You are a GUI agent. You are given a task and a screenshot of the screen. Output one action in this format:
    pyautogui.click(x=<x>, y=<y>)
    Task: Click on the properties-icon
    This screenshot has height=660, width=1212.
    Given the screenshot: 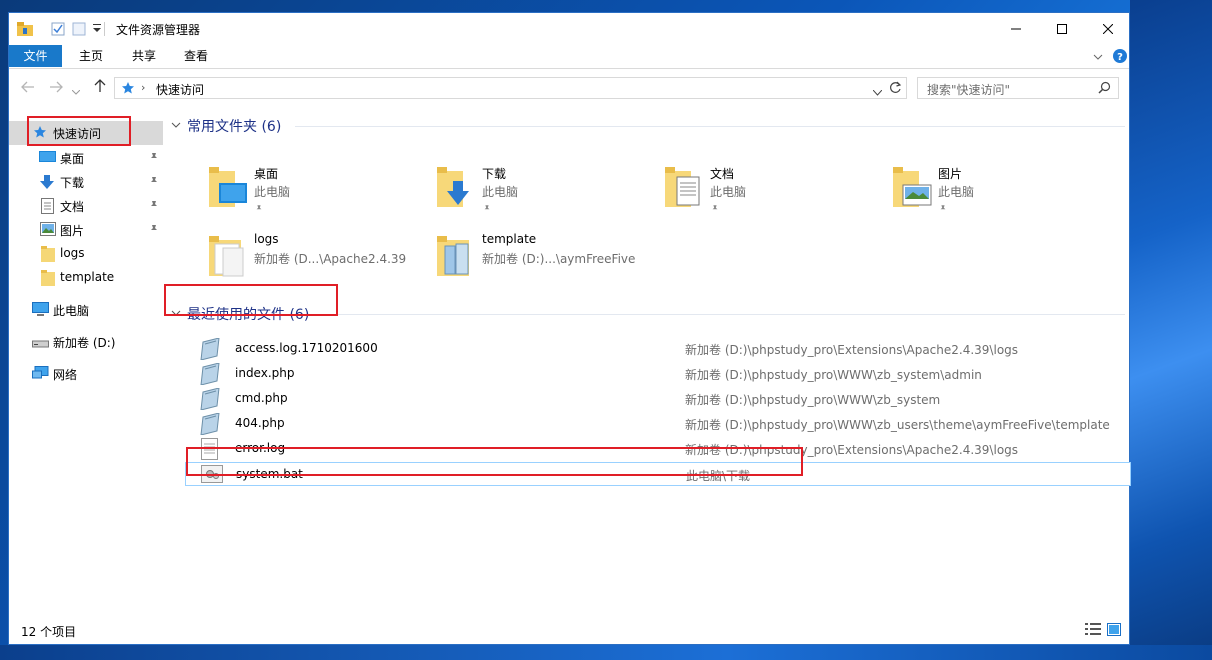 What is the action you would take?
    pyautogui.click(x=58, y=30)
    